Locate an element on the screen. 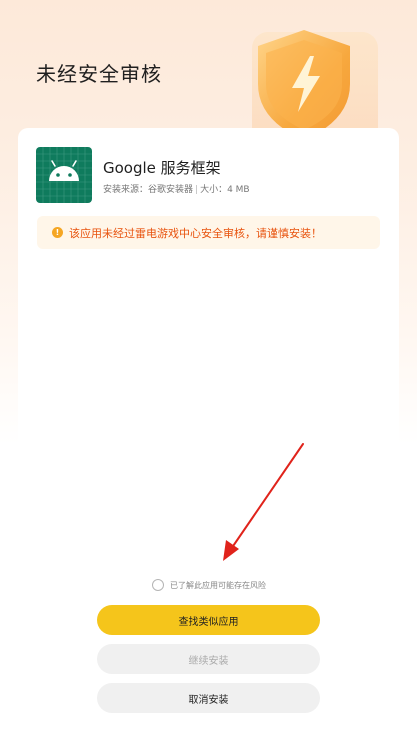 The width and height of the screenshot is (417, 741). find-similar-apps-button: 查找类似应用 is located at coordinates (208, 620).